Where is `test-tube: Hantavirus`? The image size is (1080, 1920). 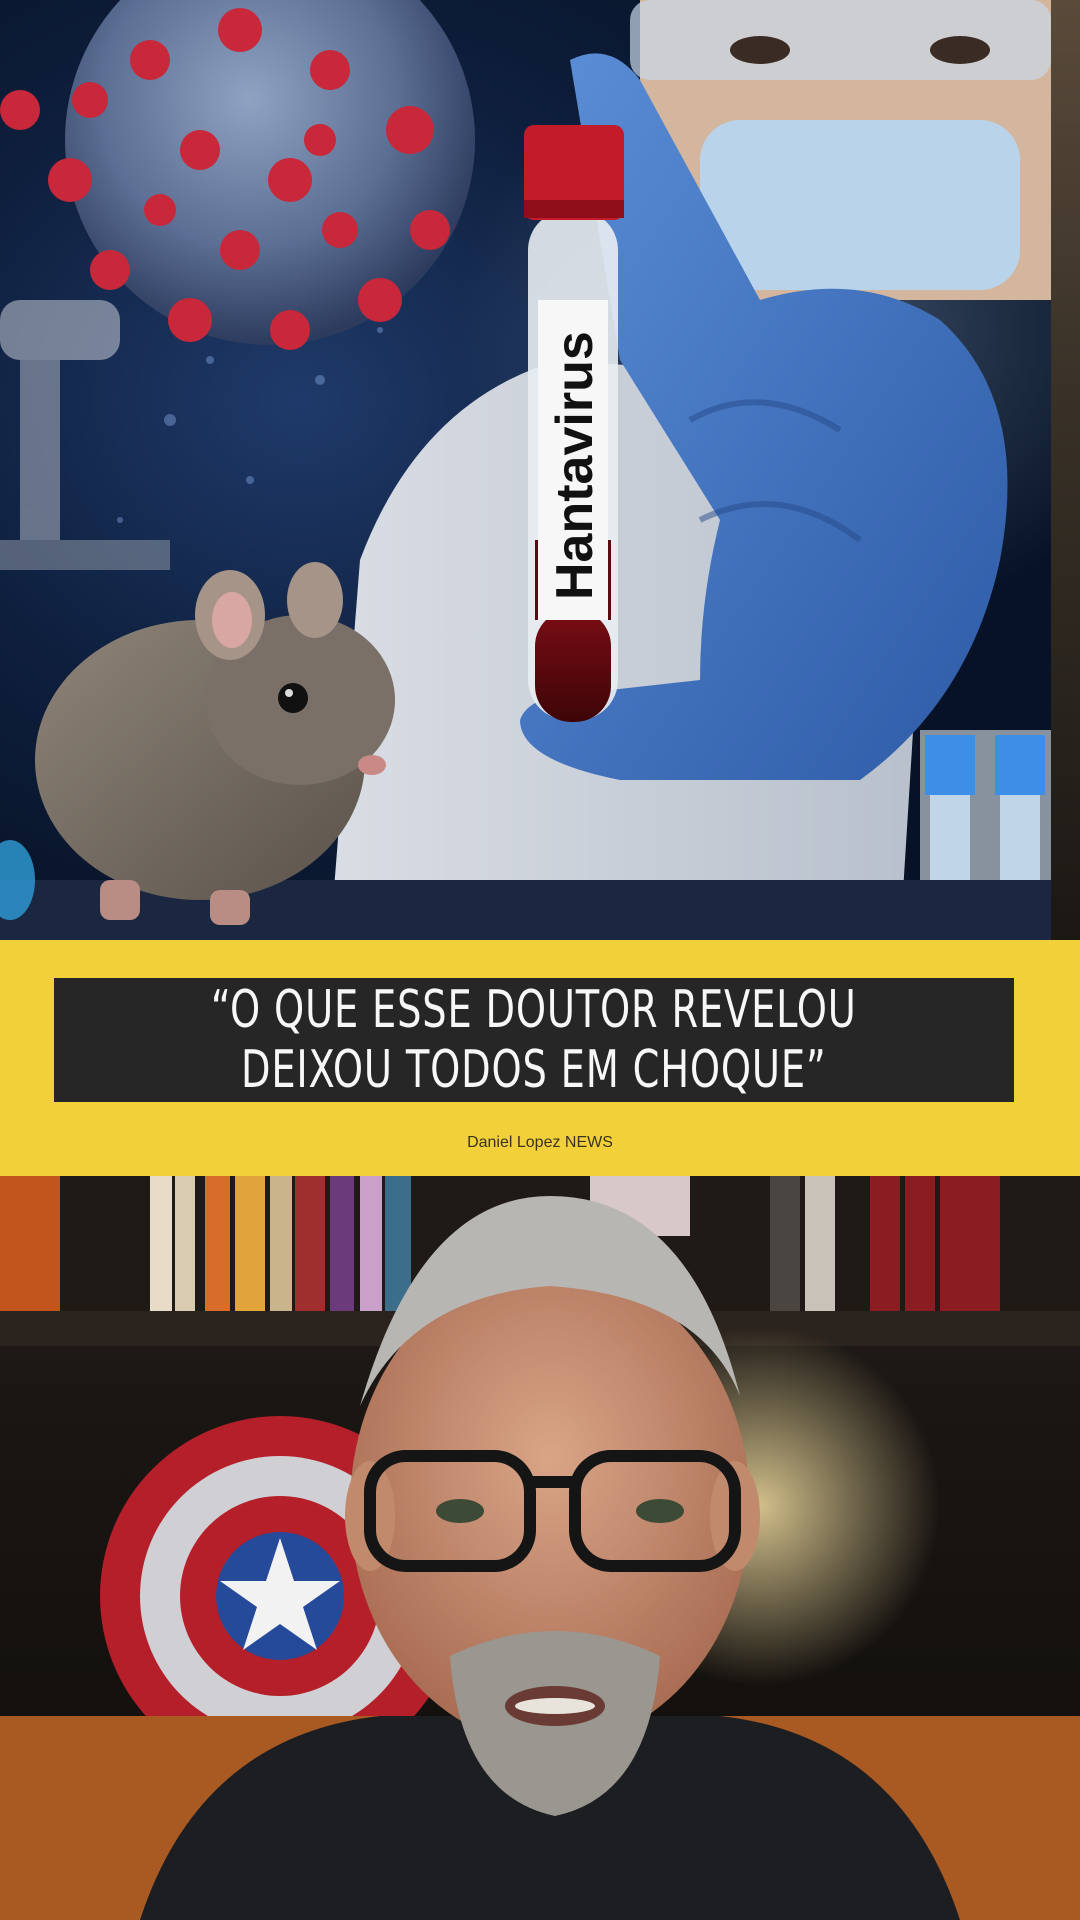 test-tube: Hantavirus is located at coordinates (574, 423).